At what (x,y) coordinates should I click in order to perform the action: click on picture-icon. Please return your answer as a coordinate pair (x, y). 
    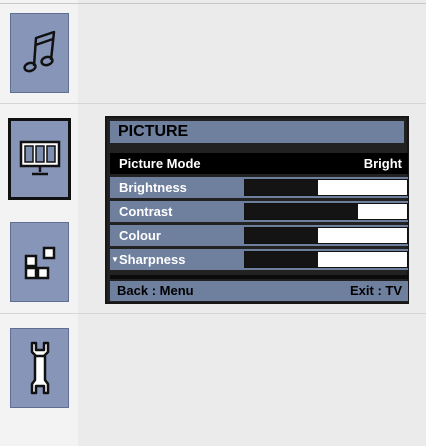
    Looking at the image, I should click on (39, 158).